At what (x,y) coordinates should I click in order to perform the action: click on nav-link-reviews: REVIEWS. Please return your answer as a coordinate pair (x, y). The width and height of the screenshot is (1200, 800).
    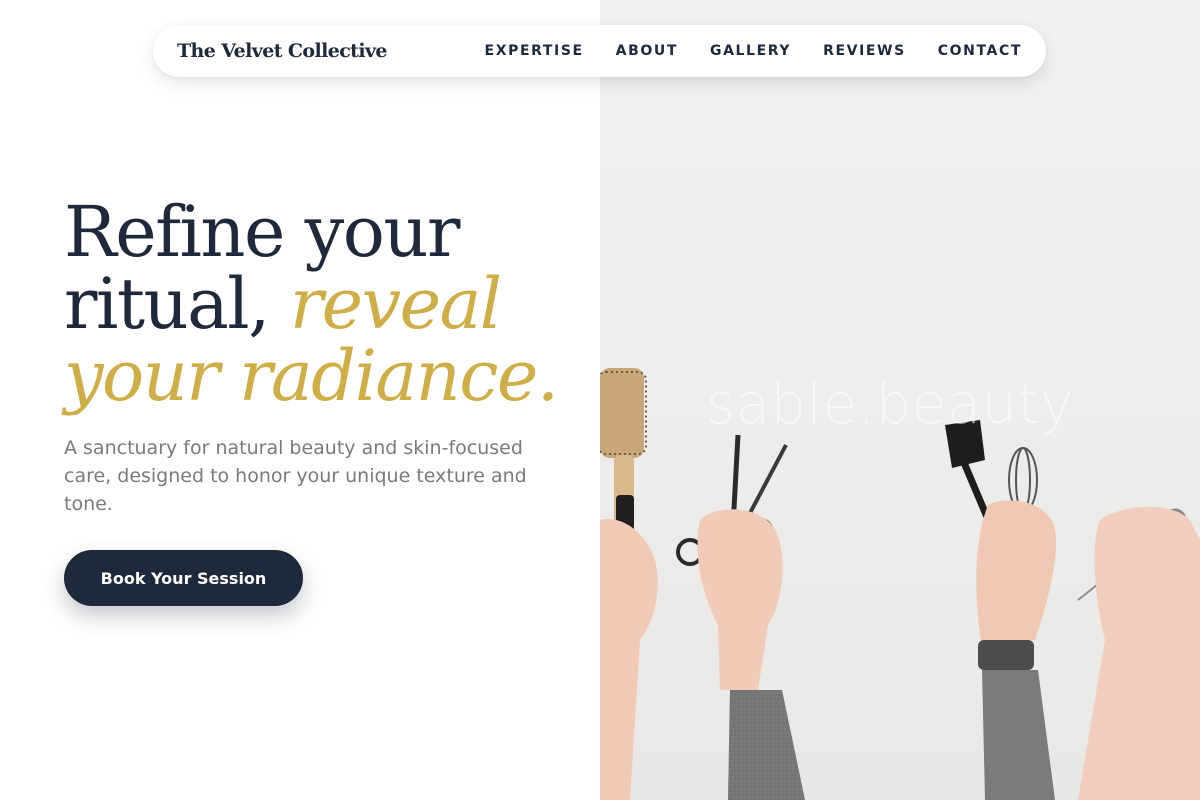
    Looking at the image, I should click on (864, 51).